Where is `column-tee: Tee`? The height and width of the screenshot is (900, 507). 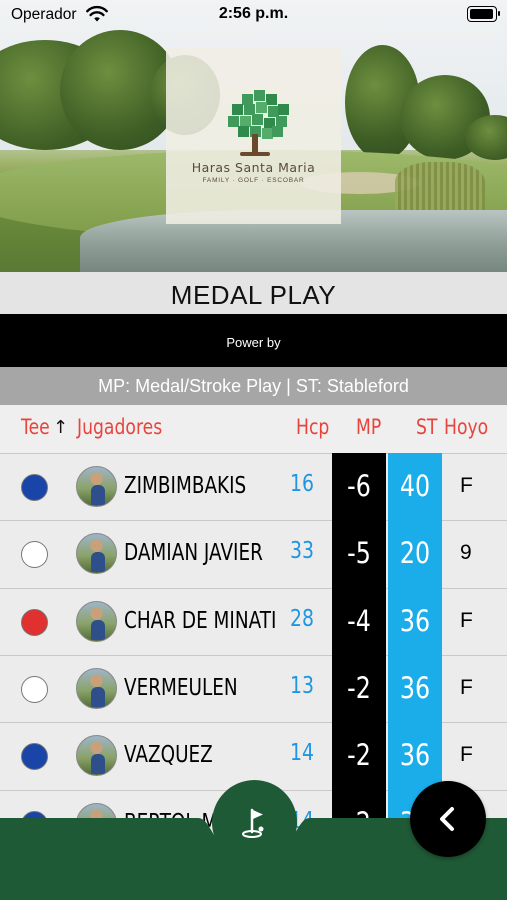
column-tee: Tee is located at coordinates (35, 427).